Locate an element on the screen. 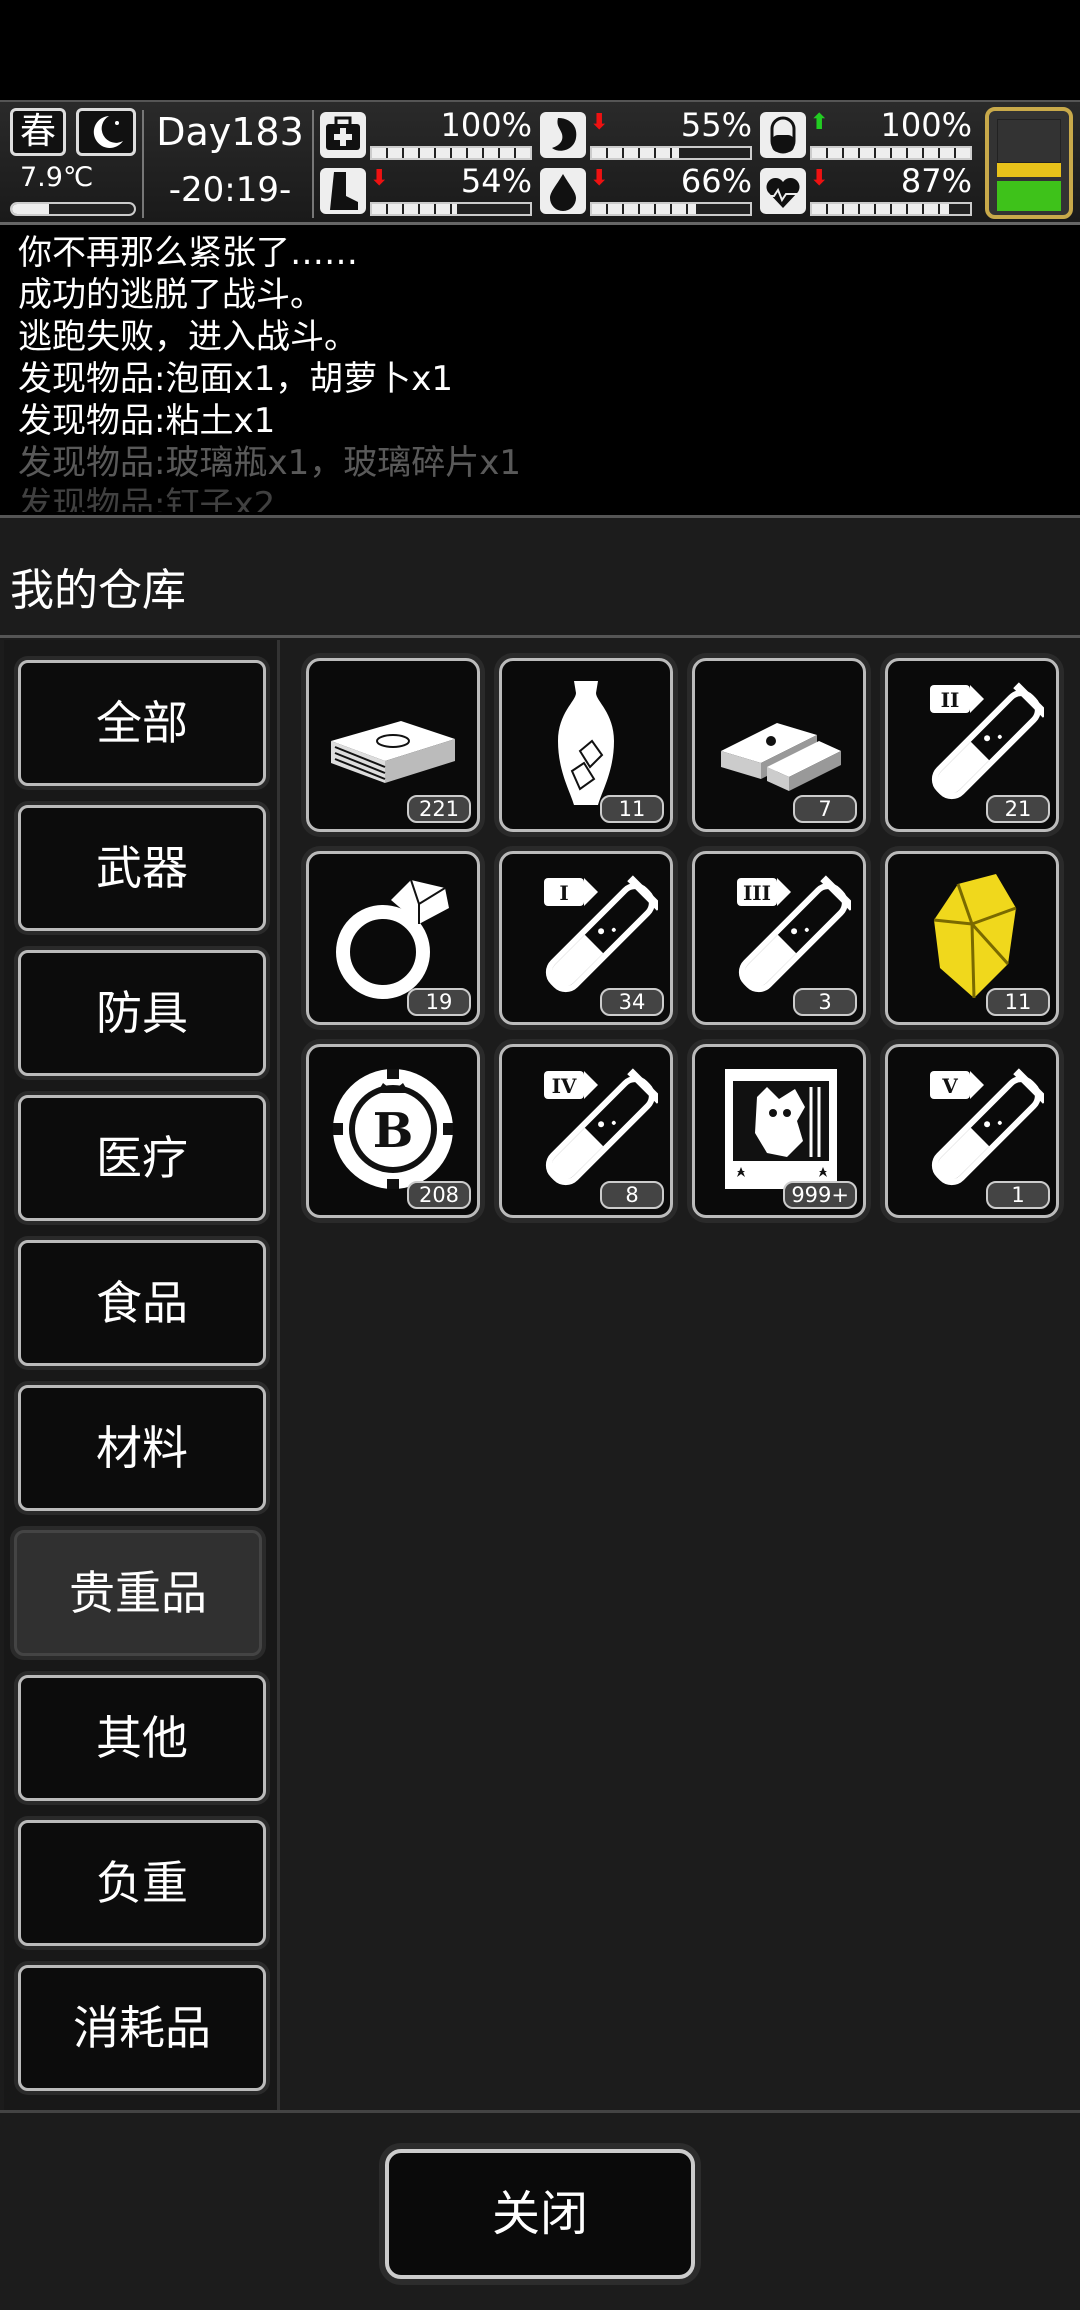 The height and width of the screenshot is (2310, 1080). stat-mood: ⬆ 100% is located at coordinates (866, 133).